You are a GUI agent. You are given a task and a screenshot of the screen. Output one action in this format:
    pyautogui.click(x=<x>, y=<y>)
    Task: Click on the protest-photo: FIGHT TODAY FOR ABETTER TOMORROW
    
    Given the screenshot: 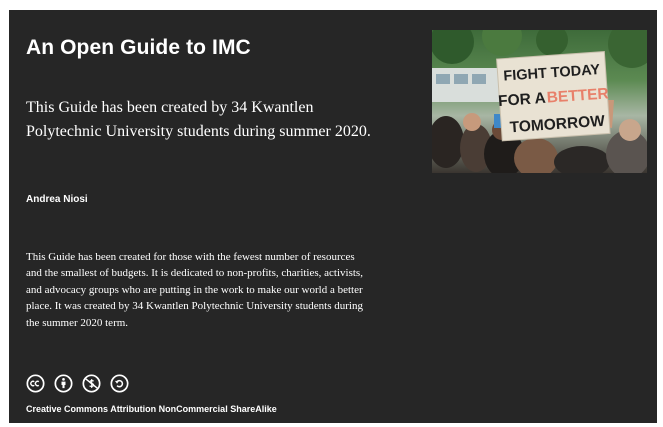 What is the action you would take?
    pyautogui.click(x=539, y=101)
    